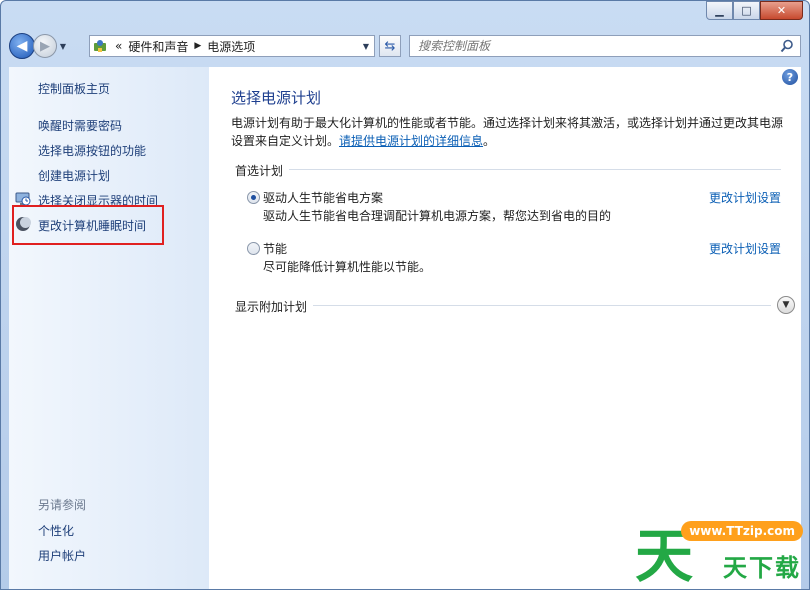 This screenshot has height=590, width=810. I want to click on search-box, so click(605, 46).